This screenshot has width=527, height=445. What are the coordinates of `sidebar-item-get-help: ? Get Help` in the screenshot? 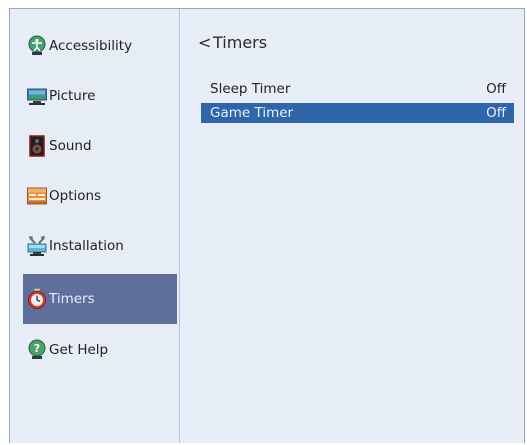 It's located at (100, 350).